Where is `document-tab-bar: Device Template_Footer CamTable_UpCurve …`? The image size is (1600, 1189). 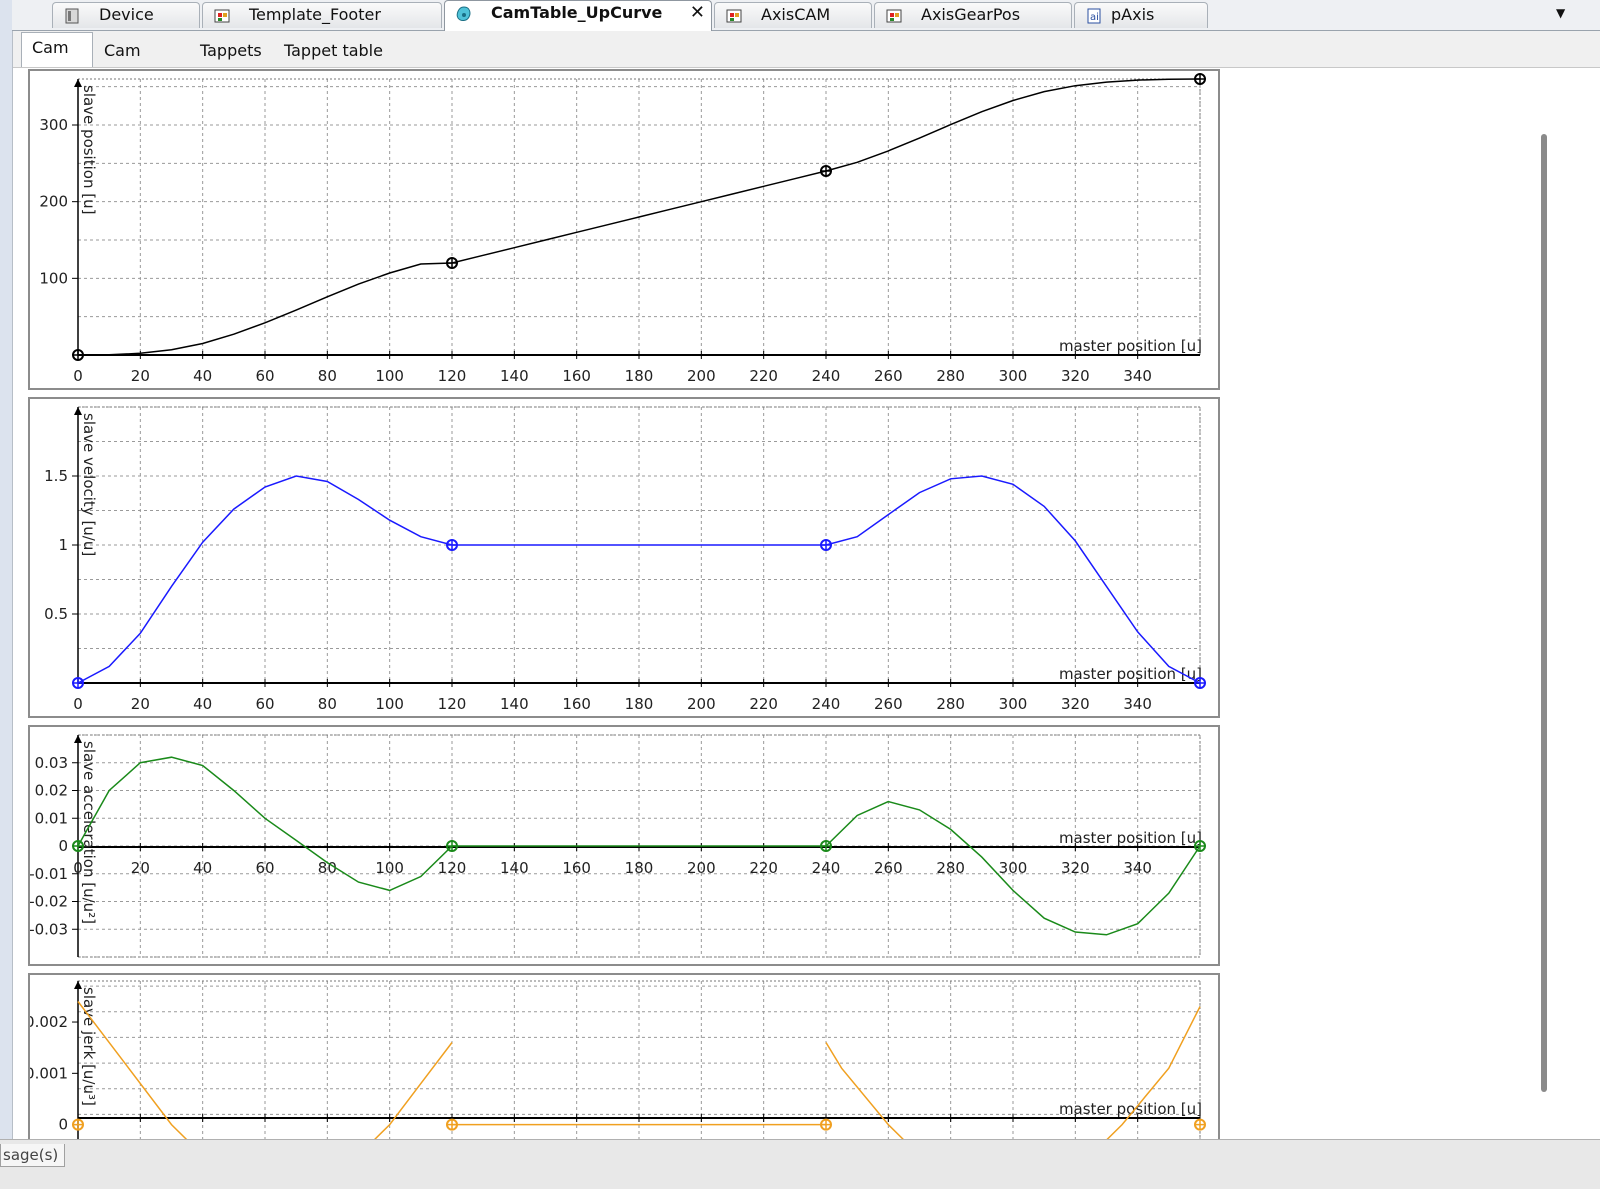
document-tab-bar: Device Template_Footer CamTable_UpCurve … is located at coordinates (806, 15).